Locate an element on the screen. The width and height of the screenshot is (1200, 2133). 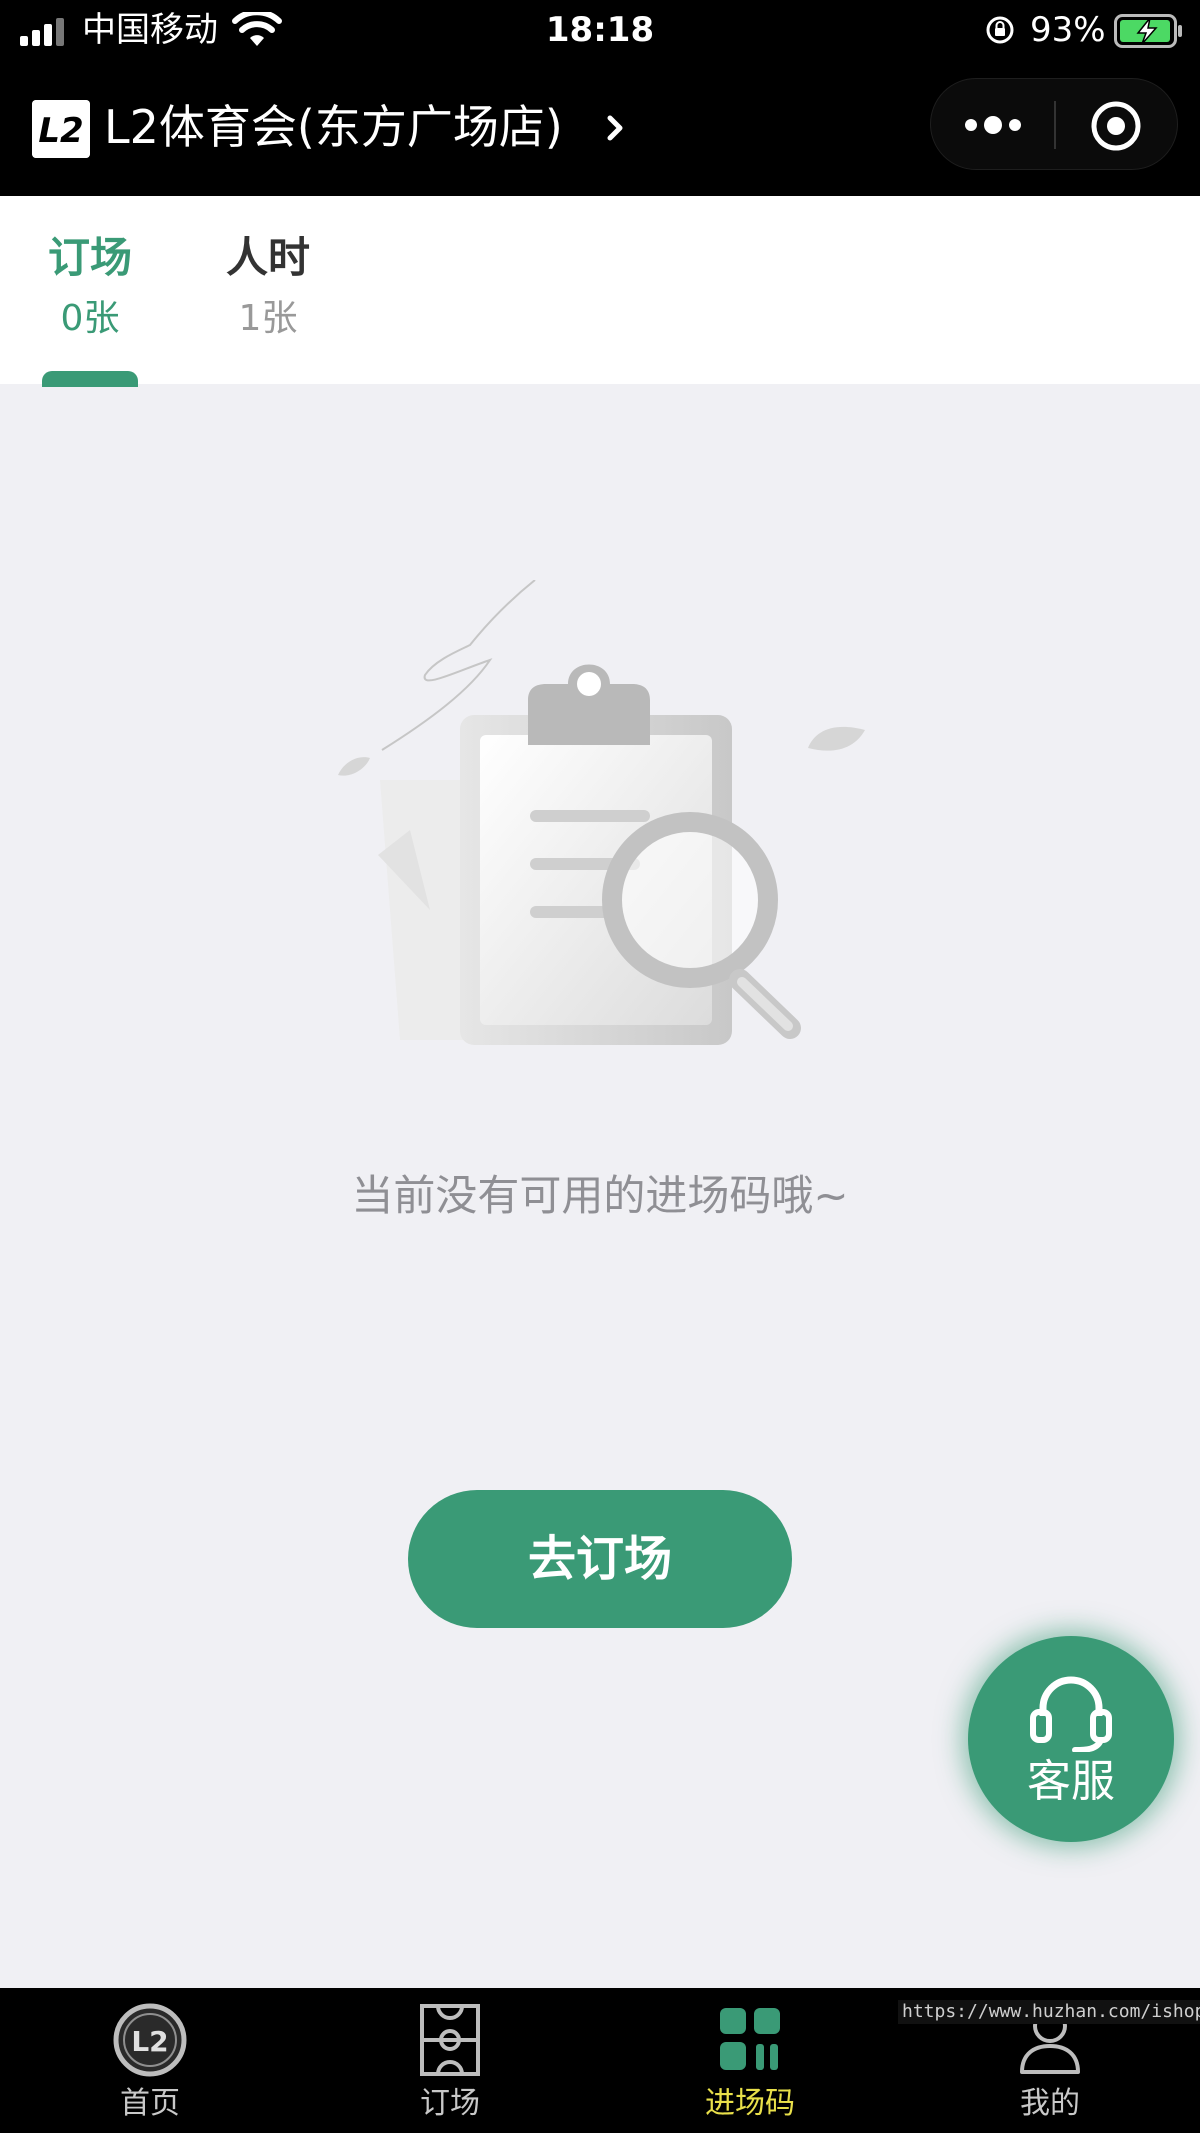
home-logo-icon: L2 is located at coordinates (150, 2040).